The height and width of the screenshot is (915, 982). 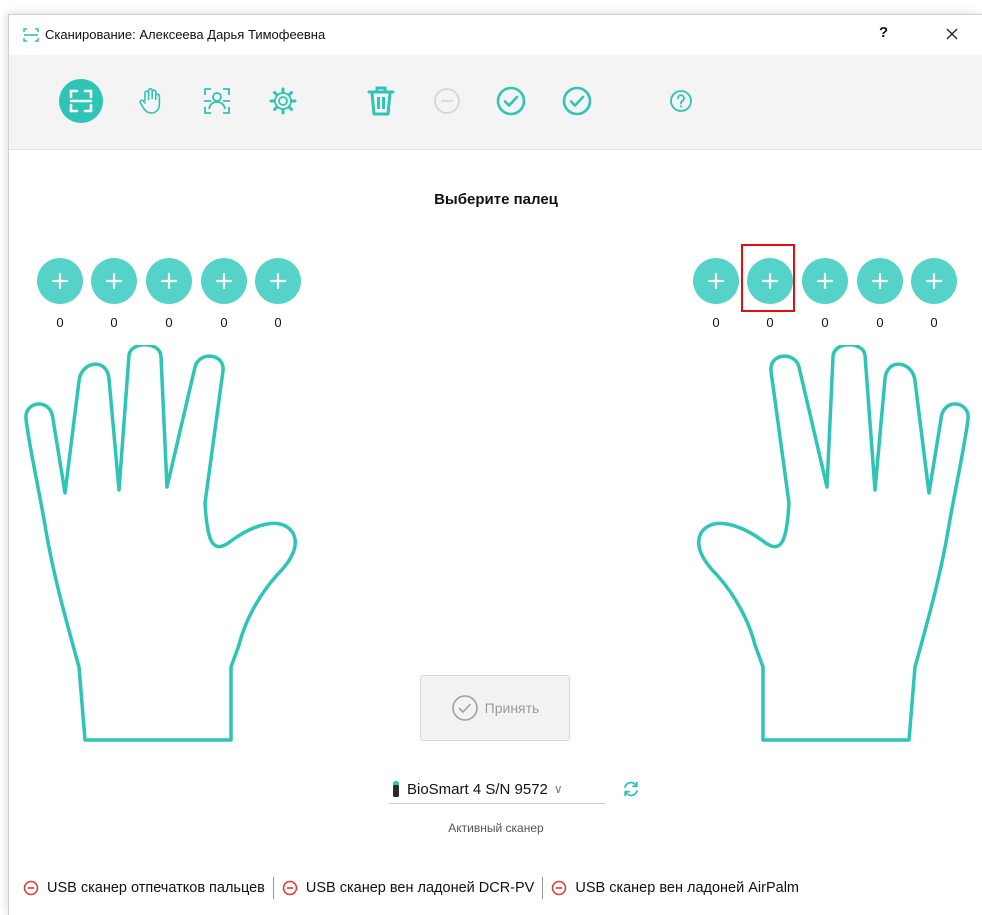 I want to click on window-title: Сканирование: Алексеева Дарья Тимофеевна, so click(x=185, y=34).